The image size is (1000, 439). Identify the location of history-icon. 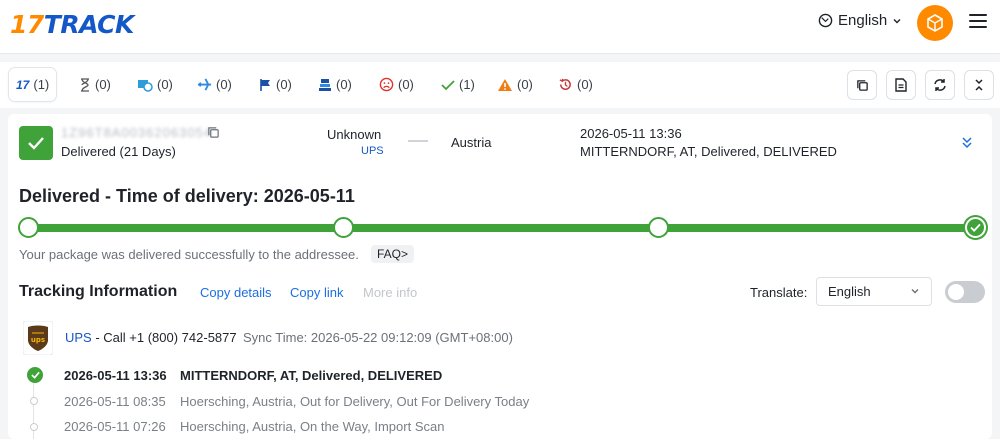
(565, 84).